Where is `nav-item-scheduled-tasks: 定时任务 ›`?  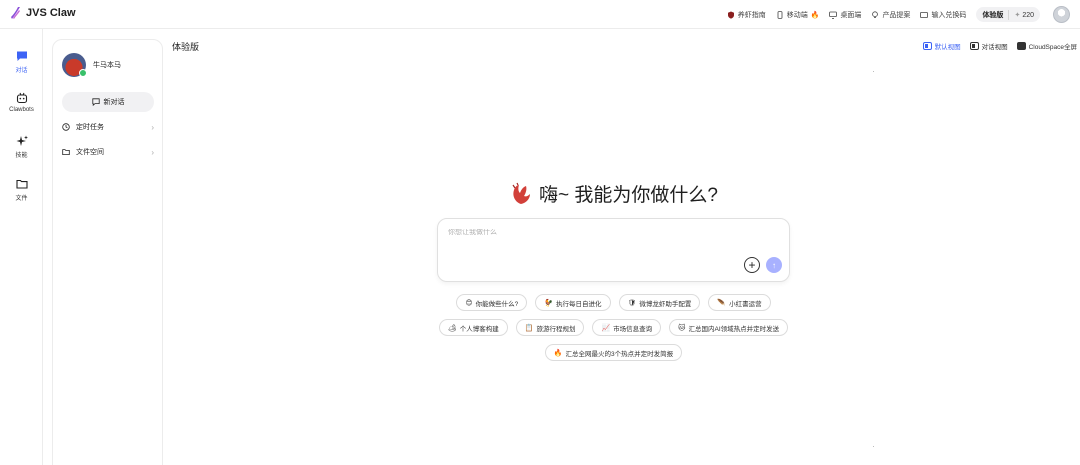 nav-item-scheduled-tasks: 定时任务 › is located at coordinates (108, 127).